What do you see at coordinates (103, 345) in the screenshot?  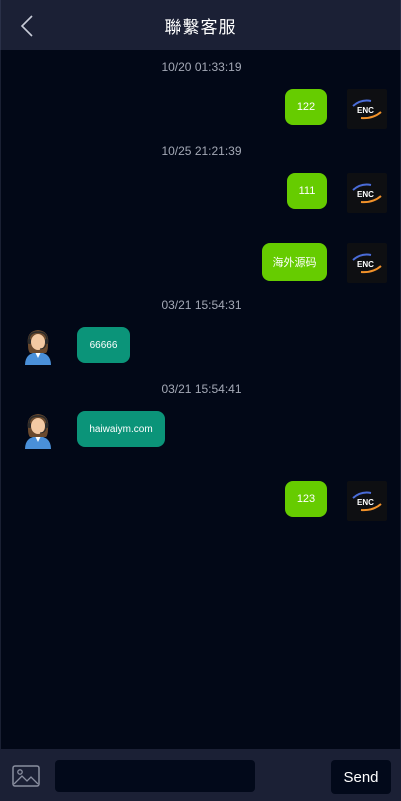 I see `incoming-message-bubble: 66666` at bounding box center [103, 345].